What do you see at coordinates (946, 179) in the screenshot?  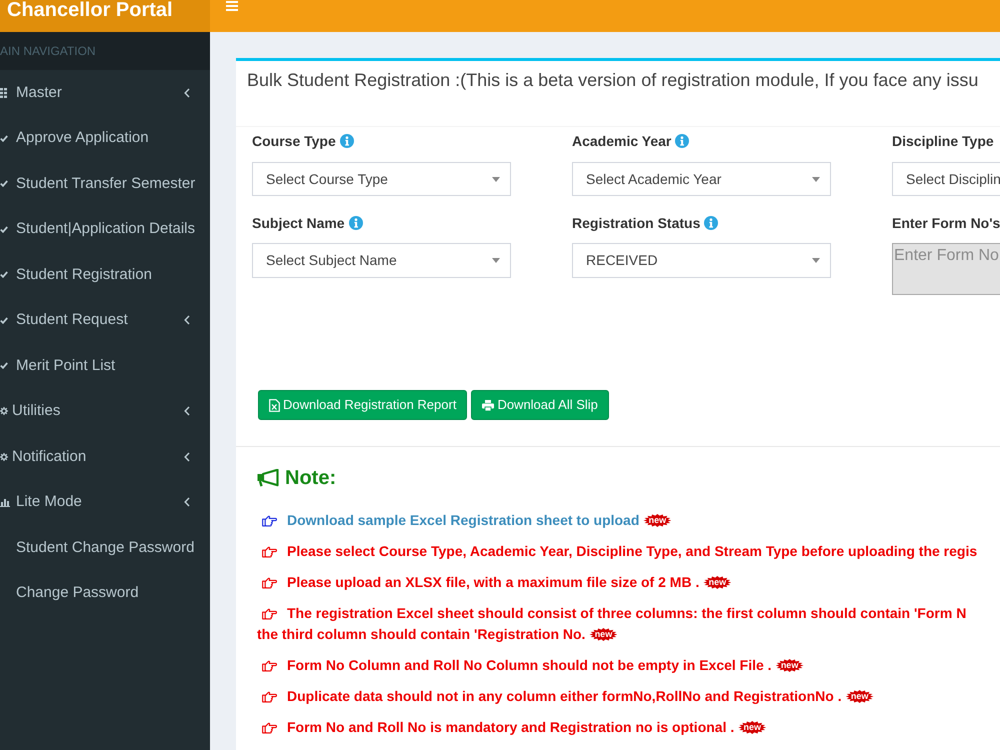 I see `dropdown: Select Disciplin` at bounding box center [946, 179].